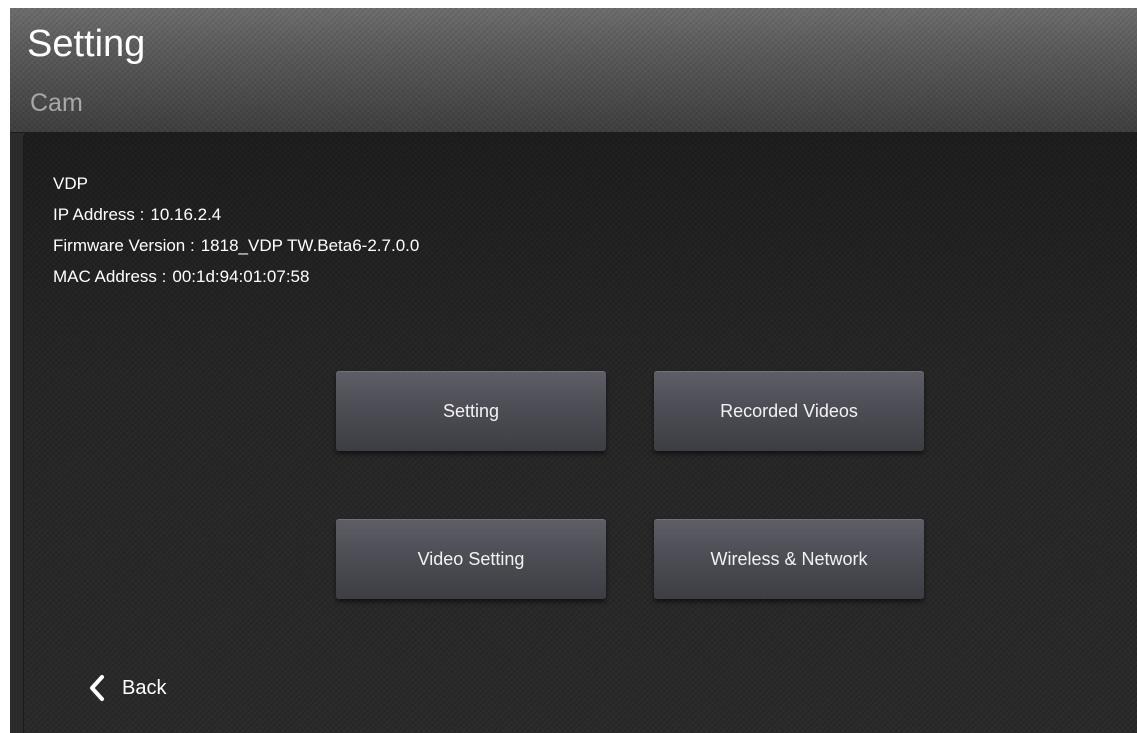  Describe the element at coordinates (124, 245) in the screenshot. I see `firmware-version-label: Firmware Version :` at that location.